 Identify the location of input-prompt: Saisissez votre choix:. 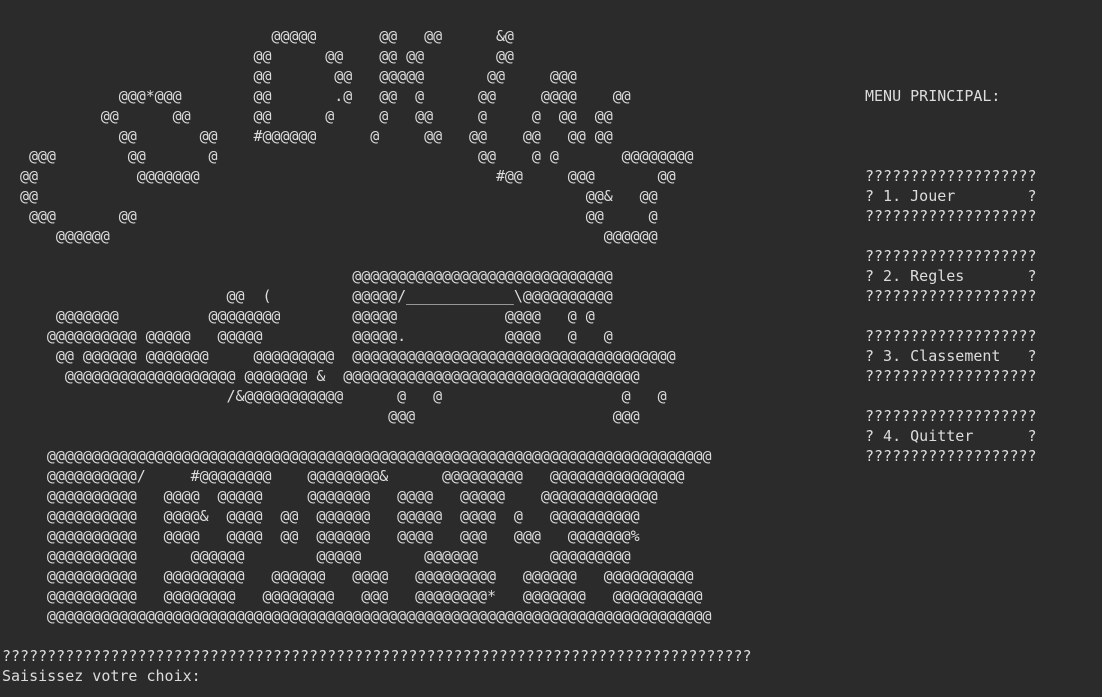
(101, 676).